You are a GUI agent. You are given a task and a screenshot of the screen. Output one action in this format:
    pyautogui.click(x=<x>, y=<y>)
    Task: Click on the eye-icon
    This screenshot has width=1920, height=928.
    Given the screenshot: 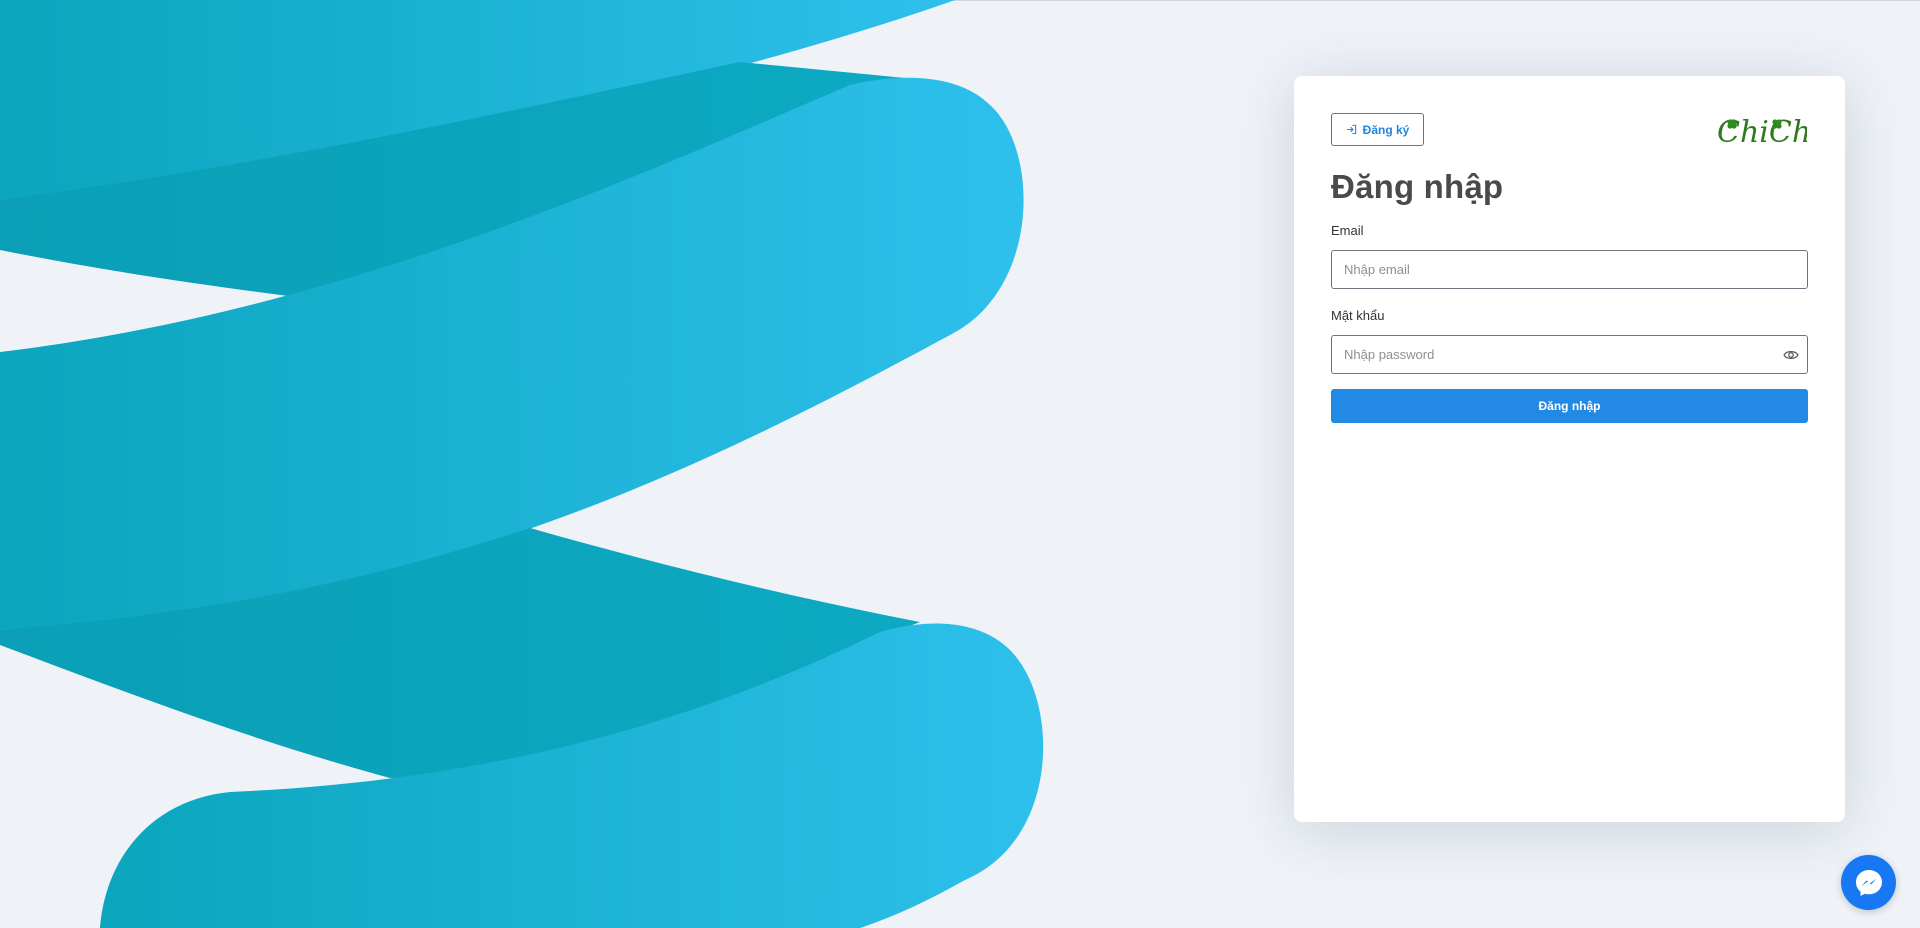 What is the action you would take?
    pyautogui.click(x=1791, y=355)
    